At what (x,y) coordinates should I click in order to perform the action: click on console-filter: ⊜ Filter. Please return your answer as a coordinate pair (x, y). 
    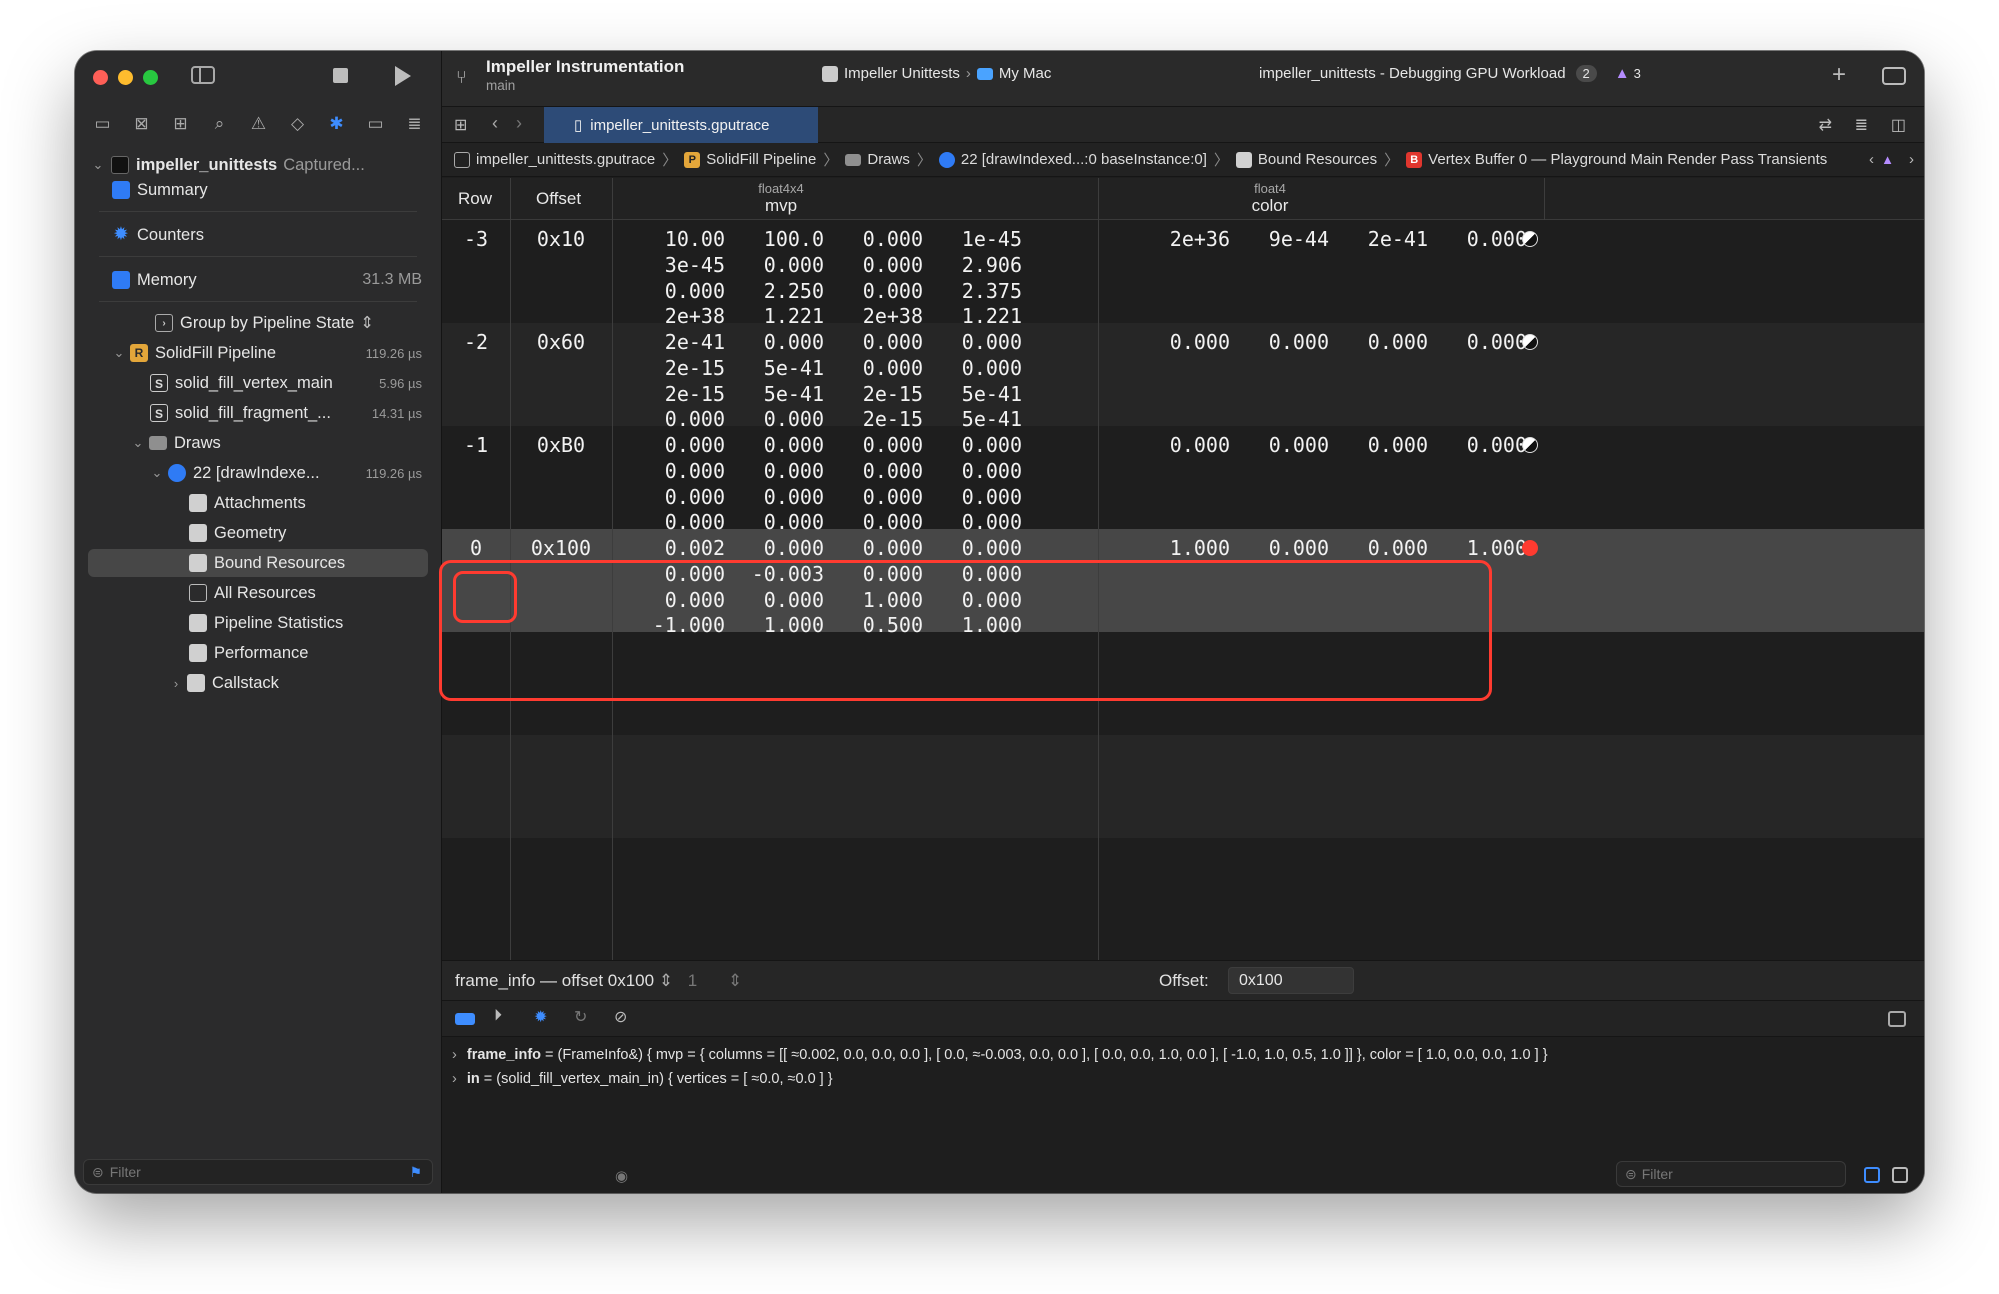
    Looking at the image, I should click on (1731, 1174).